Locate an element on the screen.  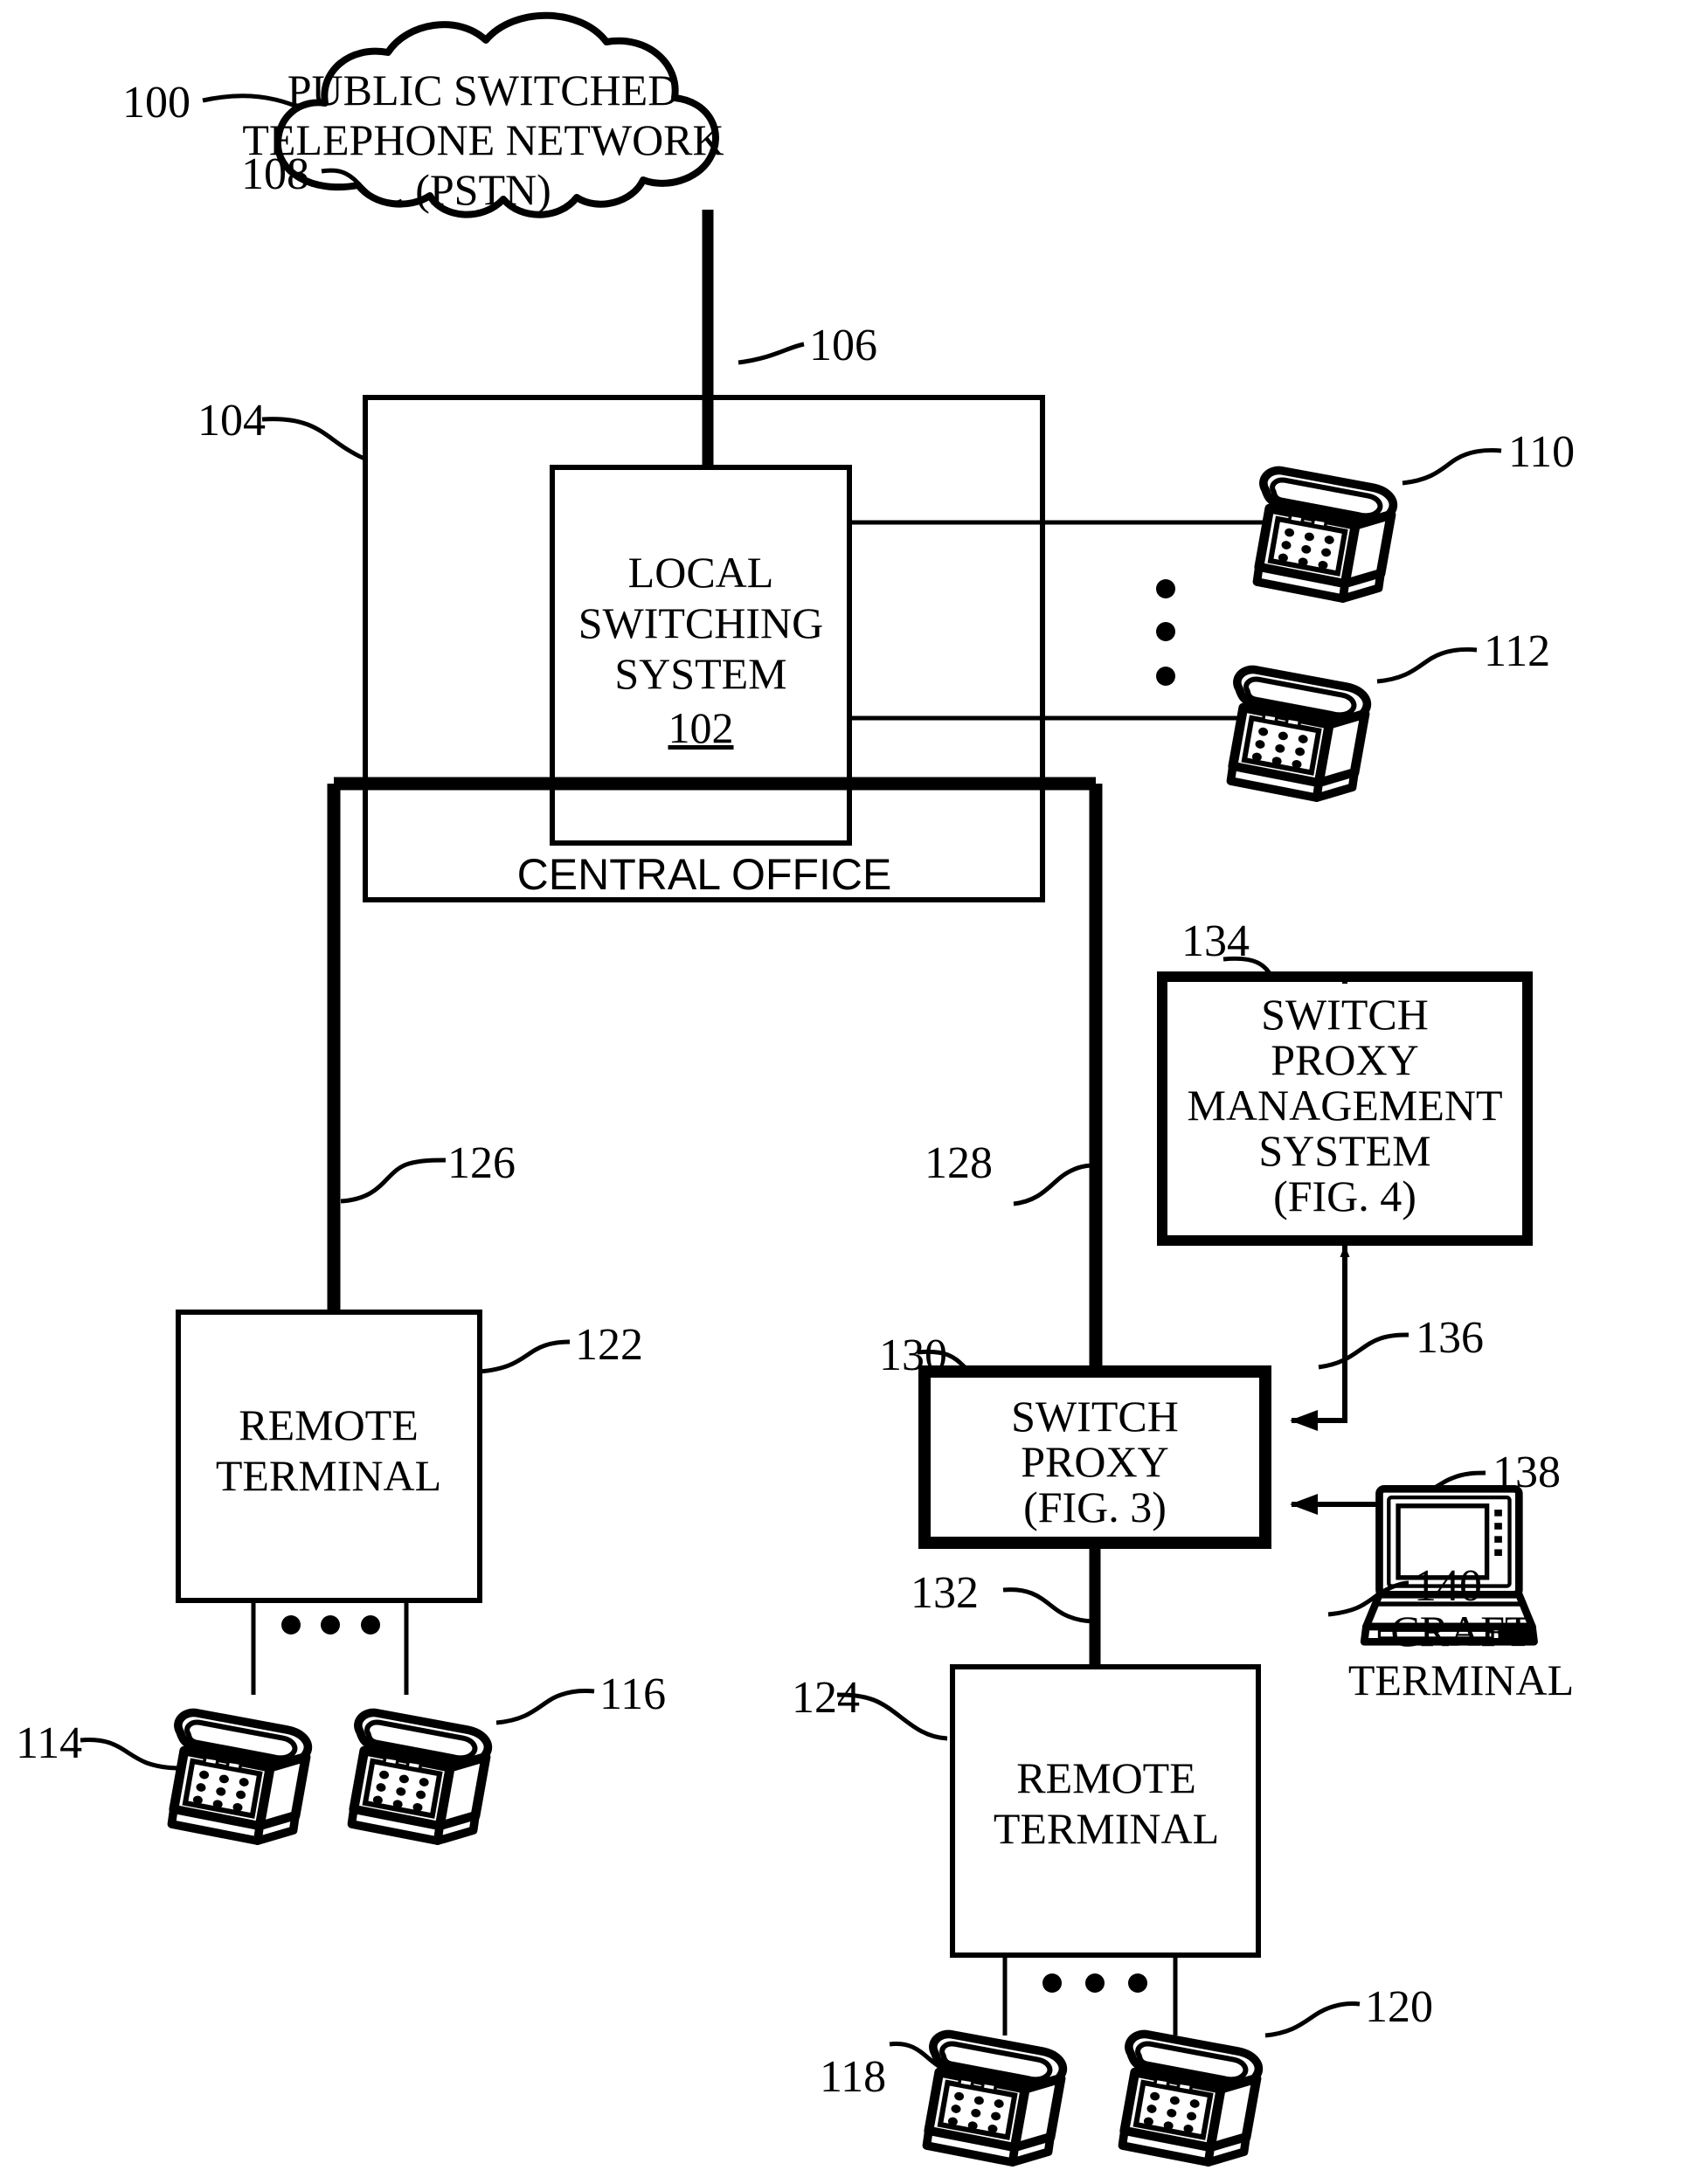
switch-proxy-line-3: (FIG. 3) is located at coordinates (1095, 1506).